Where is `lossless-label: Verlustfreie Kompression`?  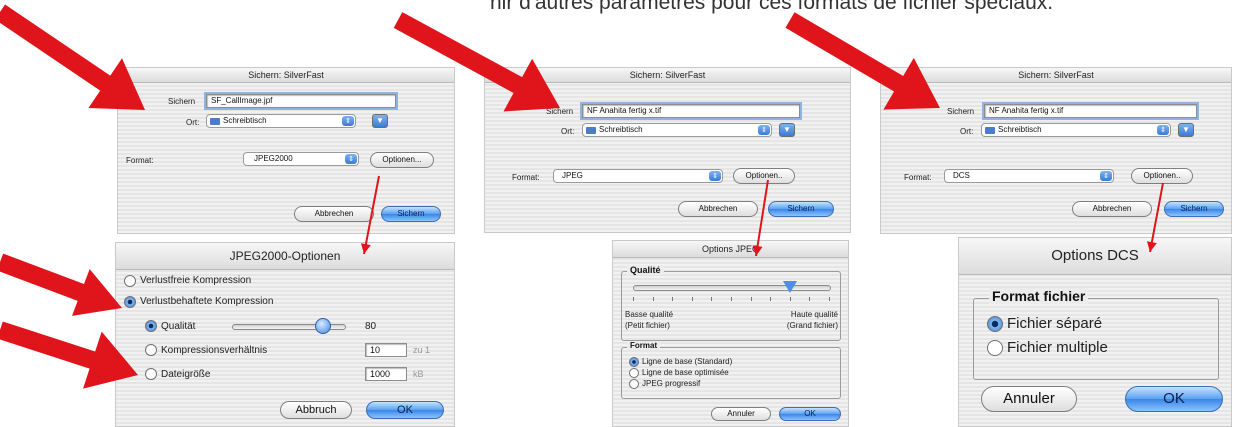 lossless-label: Verlustfreie Kompression is located at coordinates (196, 280).